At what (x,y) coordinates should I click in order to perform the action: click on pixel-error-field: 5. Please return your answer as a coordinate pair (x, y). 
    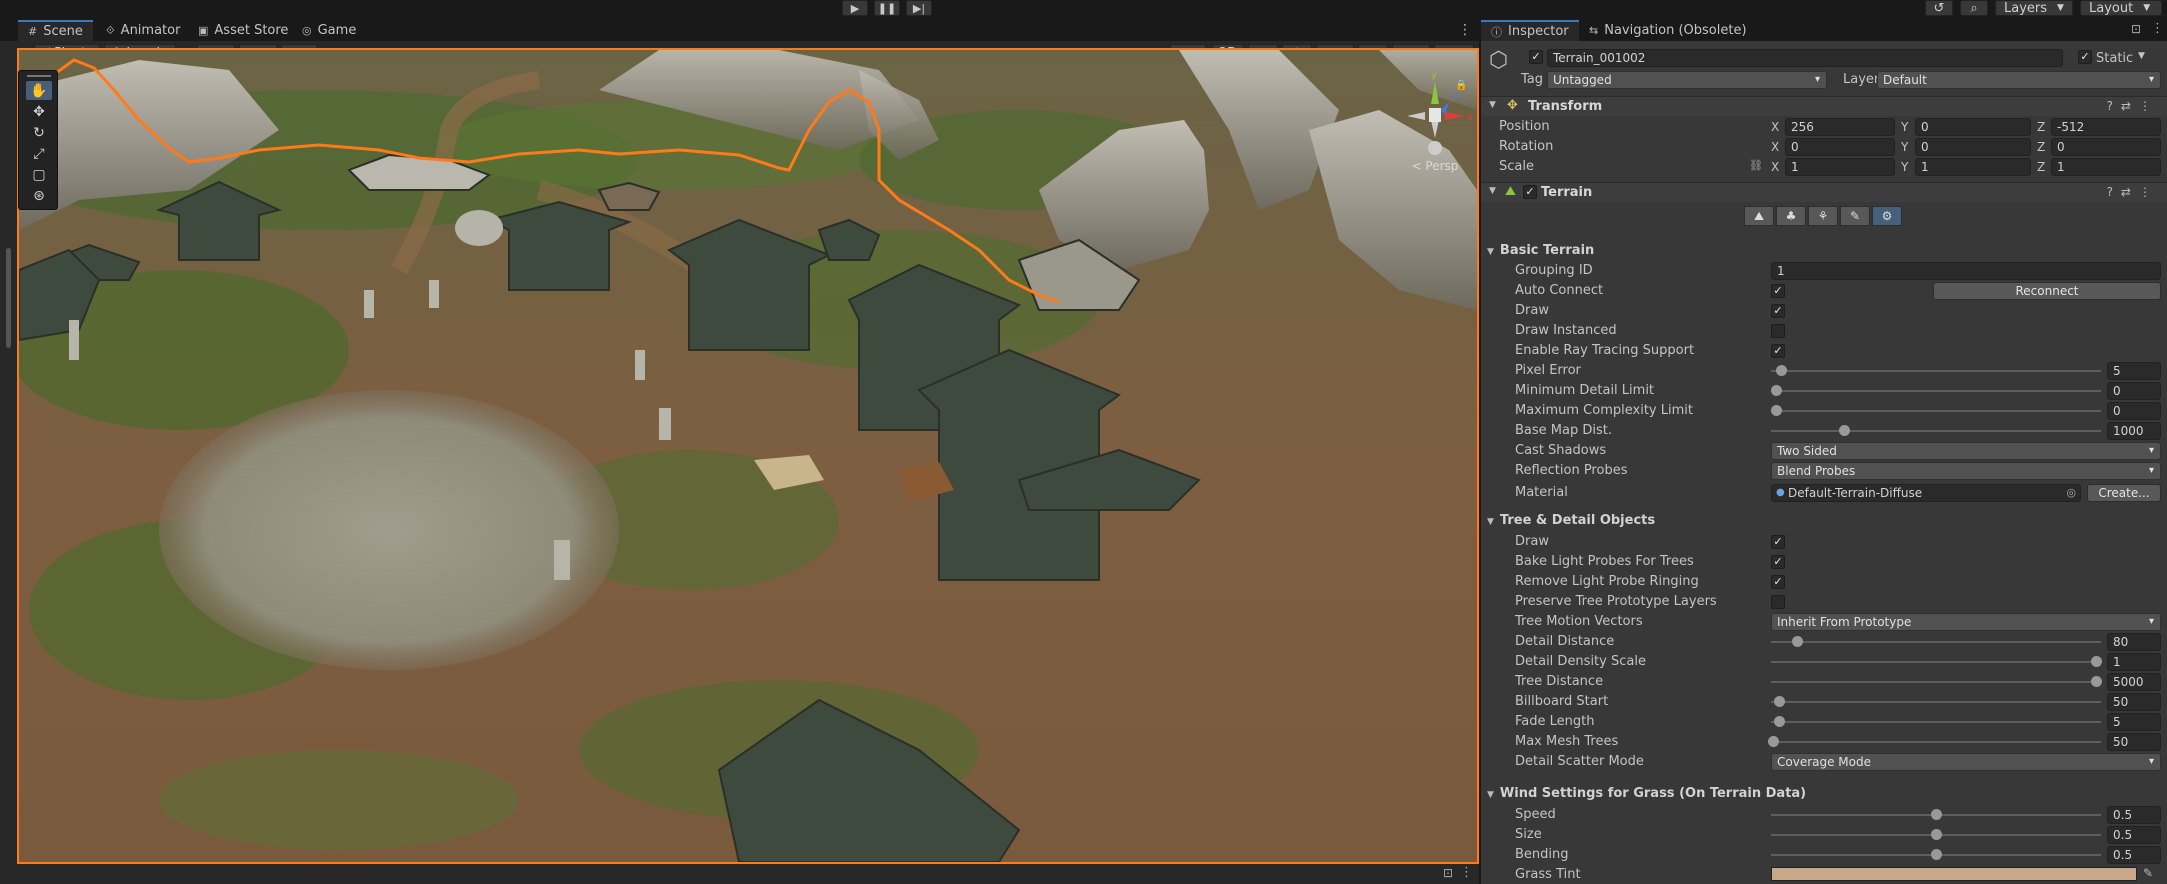
    Looking at the image, I should click on (2134, 371).